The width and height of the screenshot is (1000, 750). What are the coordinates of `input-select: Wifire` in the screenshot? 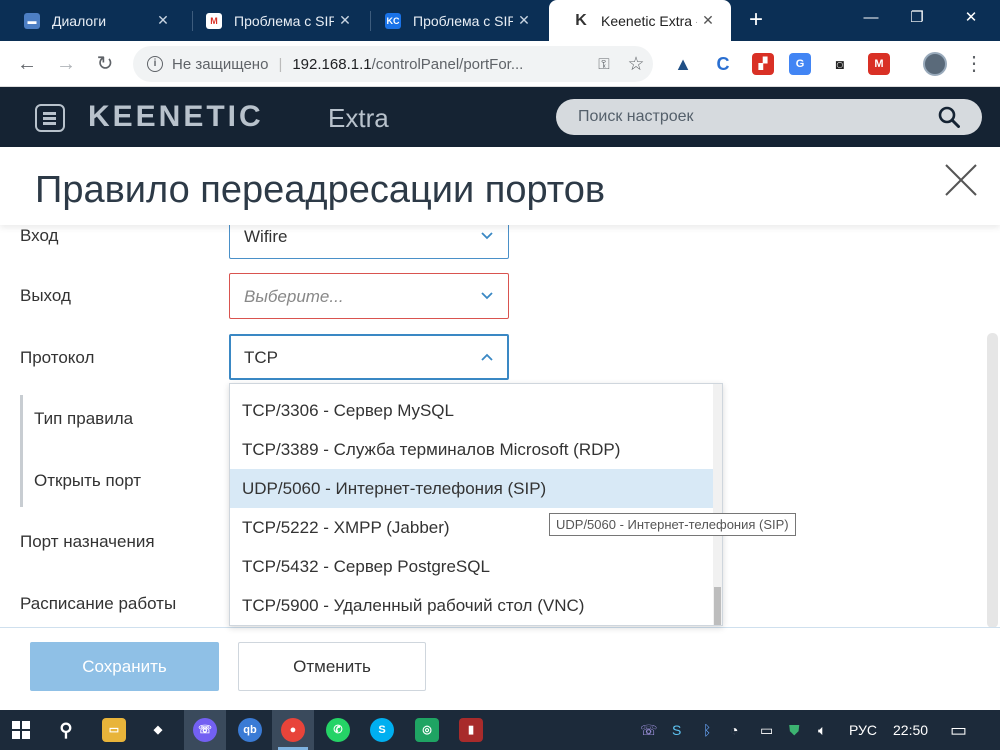 It's located at (369, 242).